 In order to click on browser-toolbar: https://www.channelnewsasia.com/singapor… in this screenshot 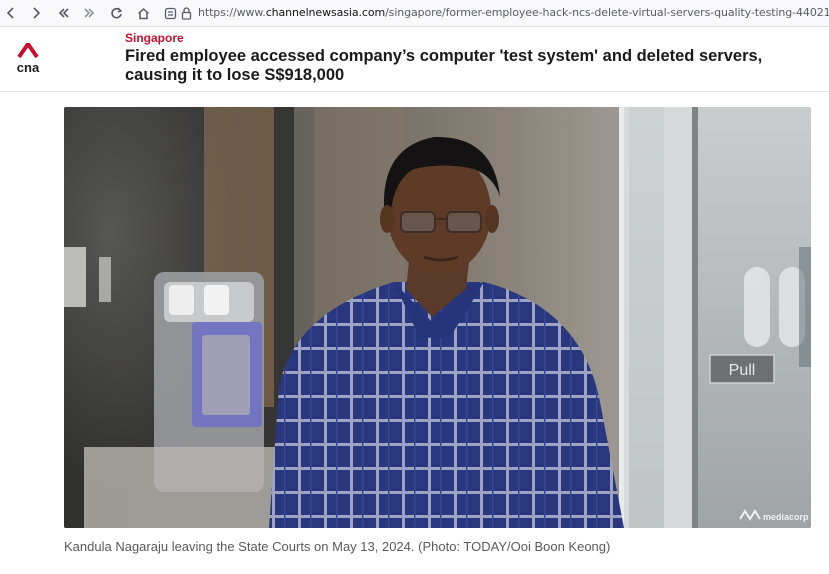, I will do `click(414, 13)`.